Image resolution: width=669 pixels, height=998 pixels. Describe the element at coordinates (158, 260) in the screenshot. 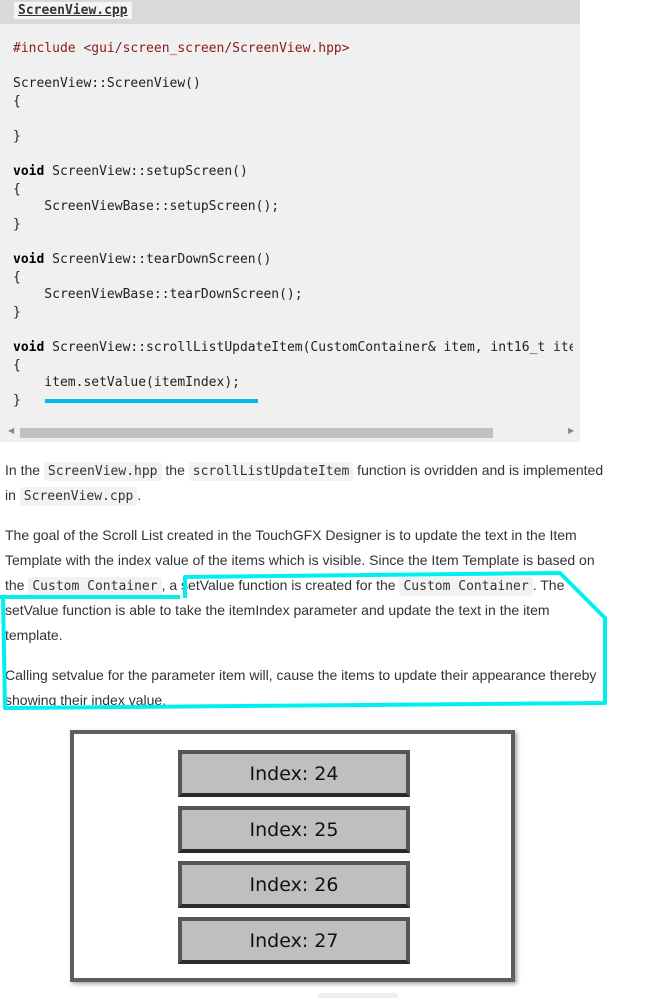

I see `code-token: ScreenView::tearDownScreen()` at that location.